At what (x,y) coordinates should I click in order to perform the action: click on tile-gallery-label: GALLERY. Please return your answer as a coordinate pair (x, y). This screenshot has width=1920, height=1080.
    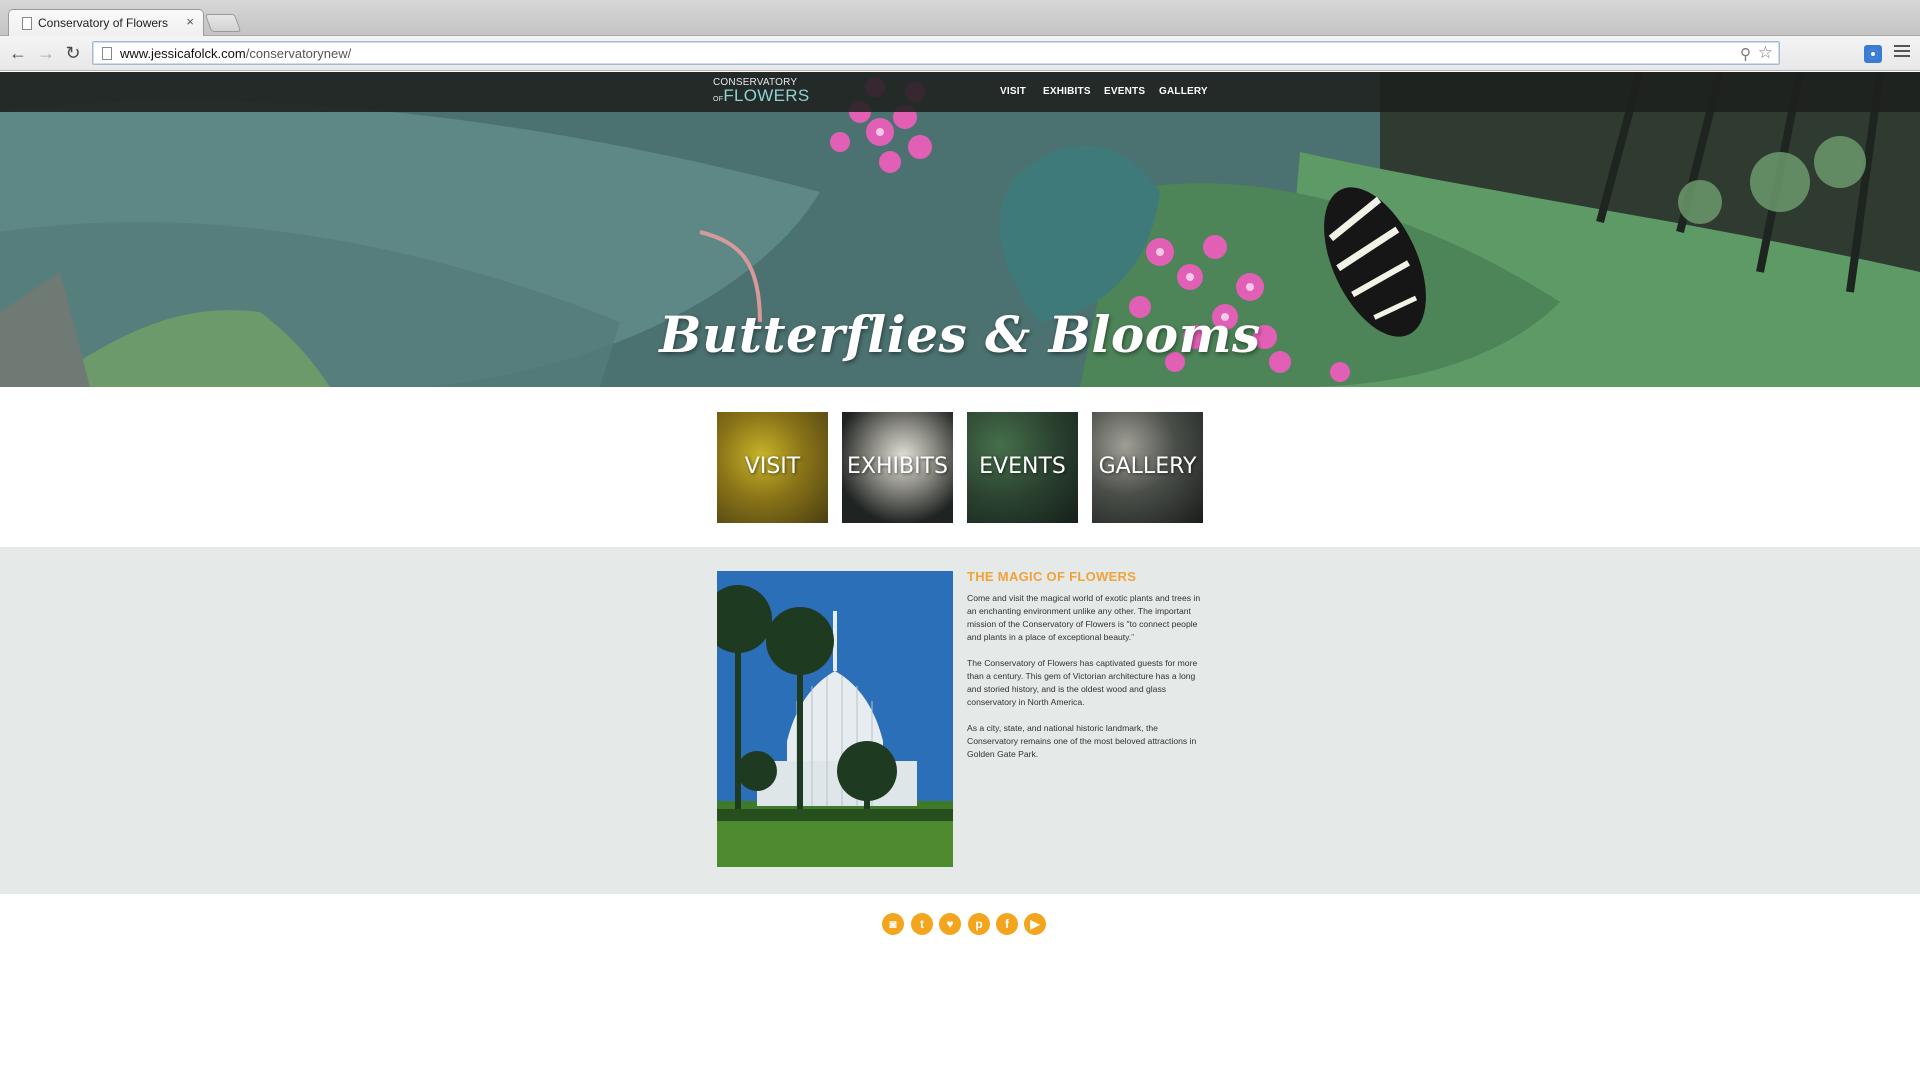
    Looking at the image, I should click on (1147, 466).